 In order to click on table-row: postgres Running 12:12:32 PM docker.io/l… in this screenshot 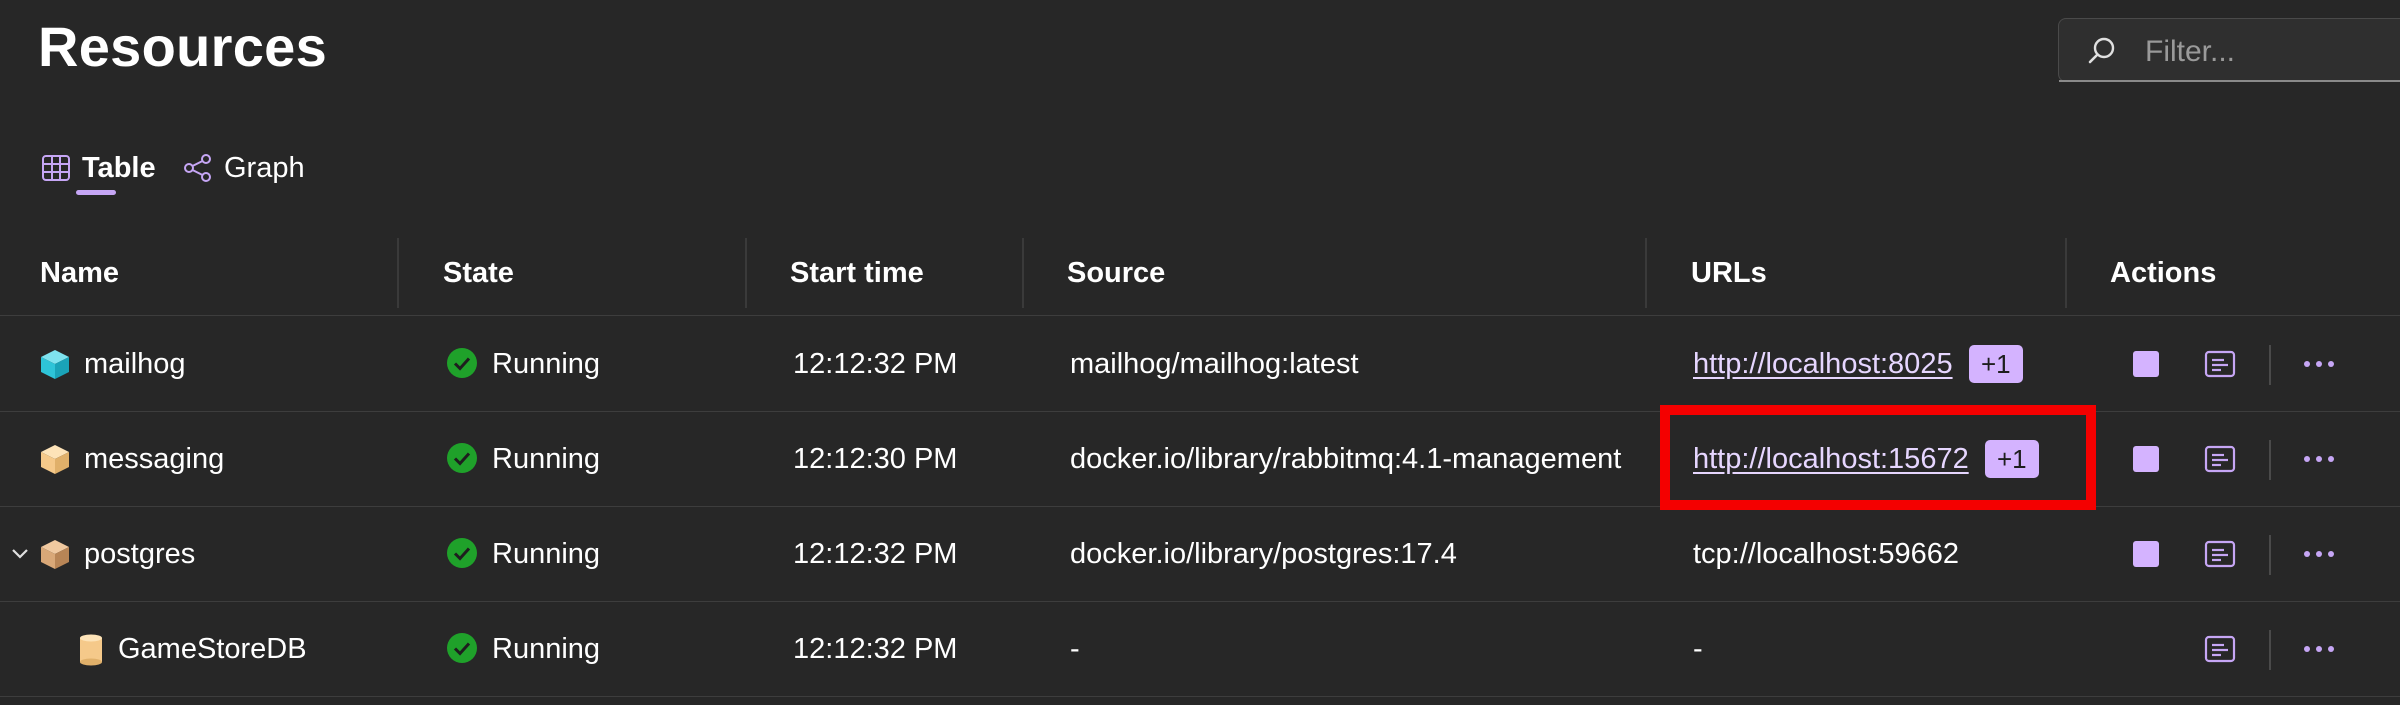, I will do `click(1200, 554)`.